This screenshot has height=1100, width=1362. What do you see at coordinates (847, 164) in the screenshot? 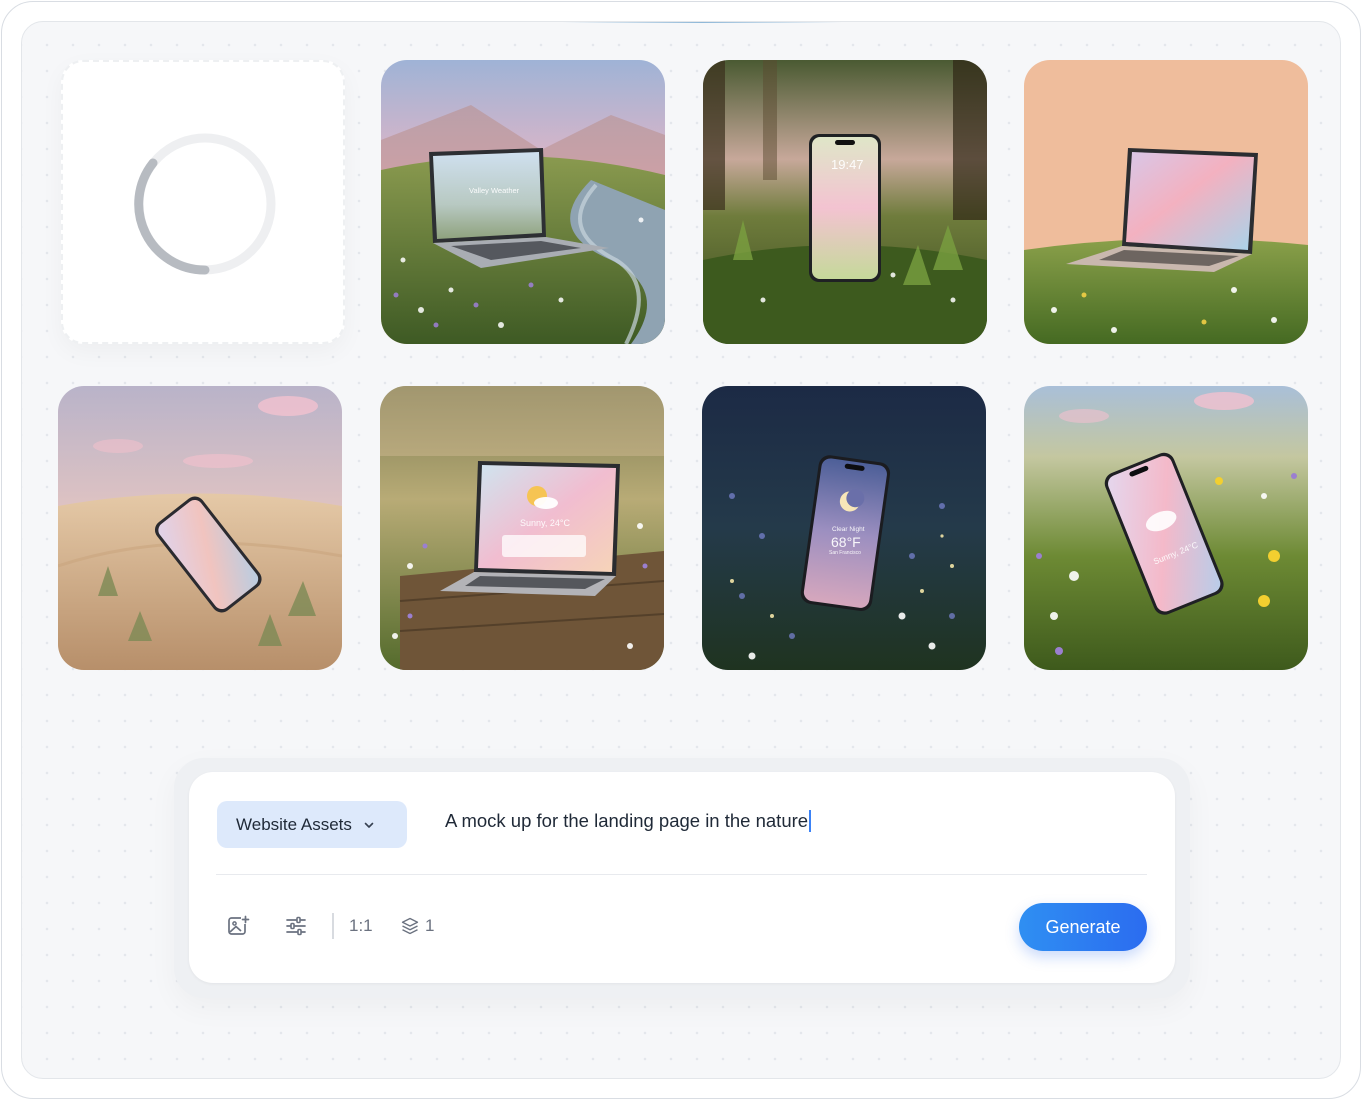
I see `screen-time: 19:47` at bounding box center [847, 164].